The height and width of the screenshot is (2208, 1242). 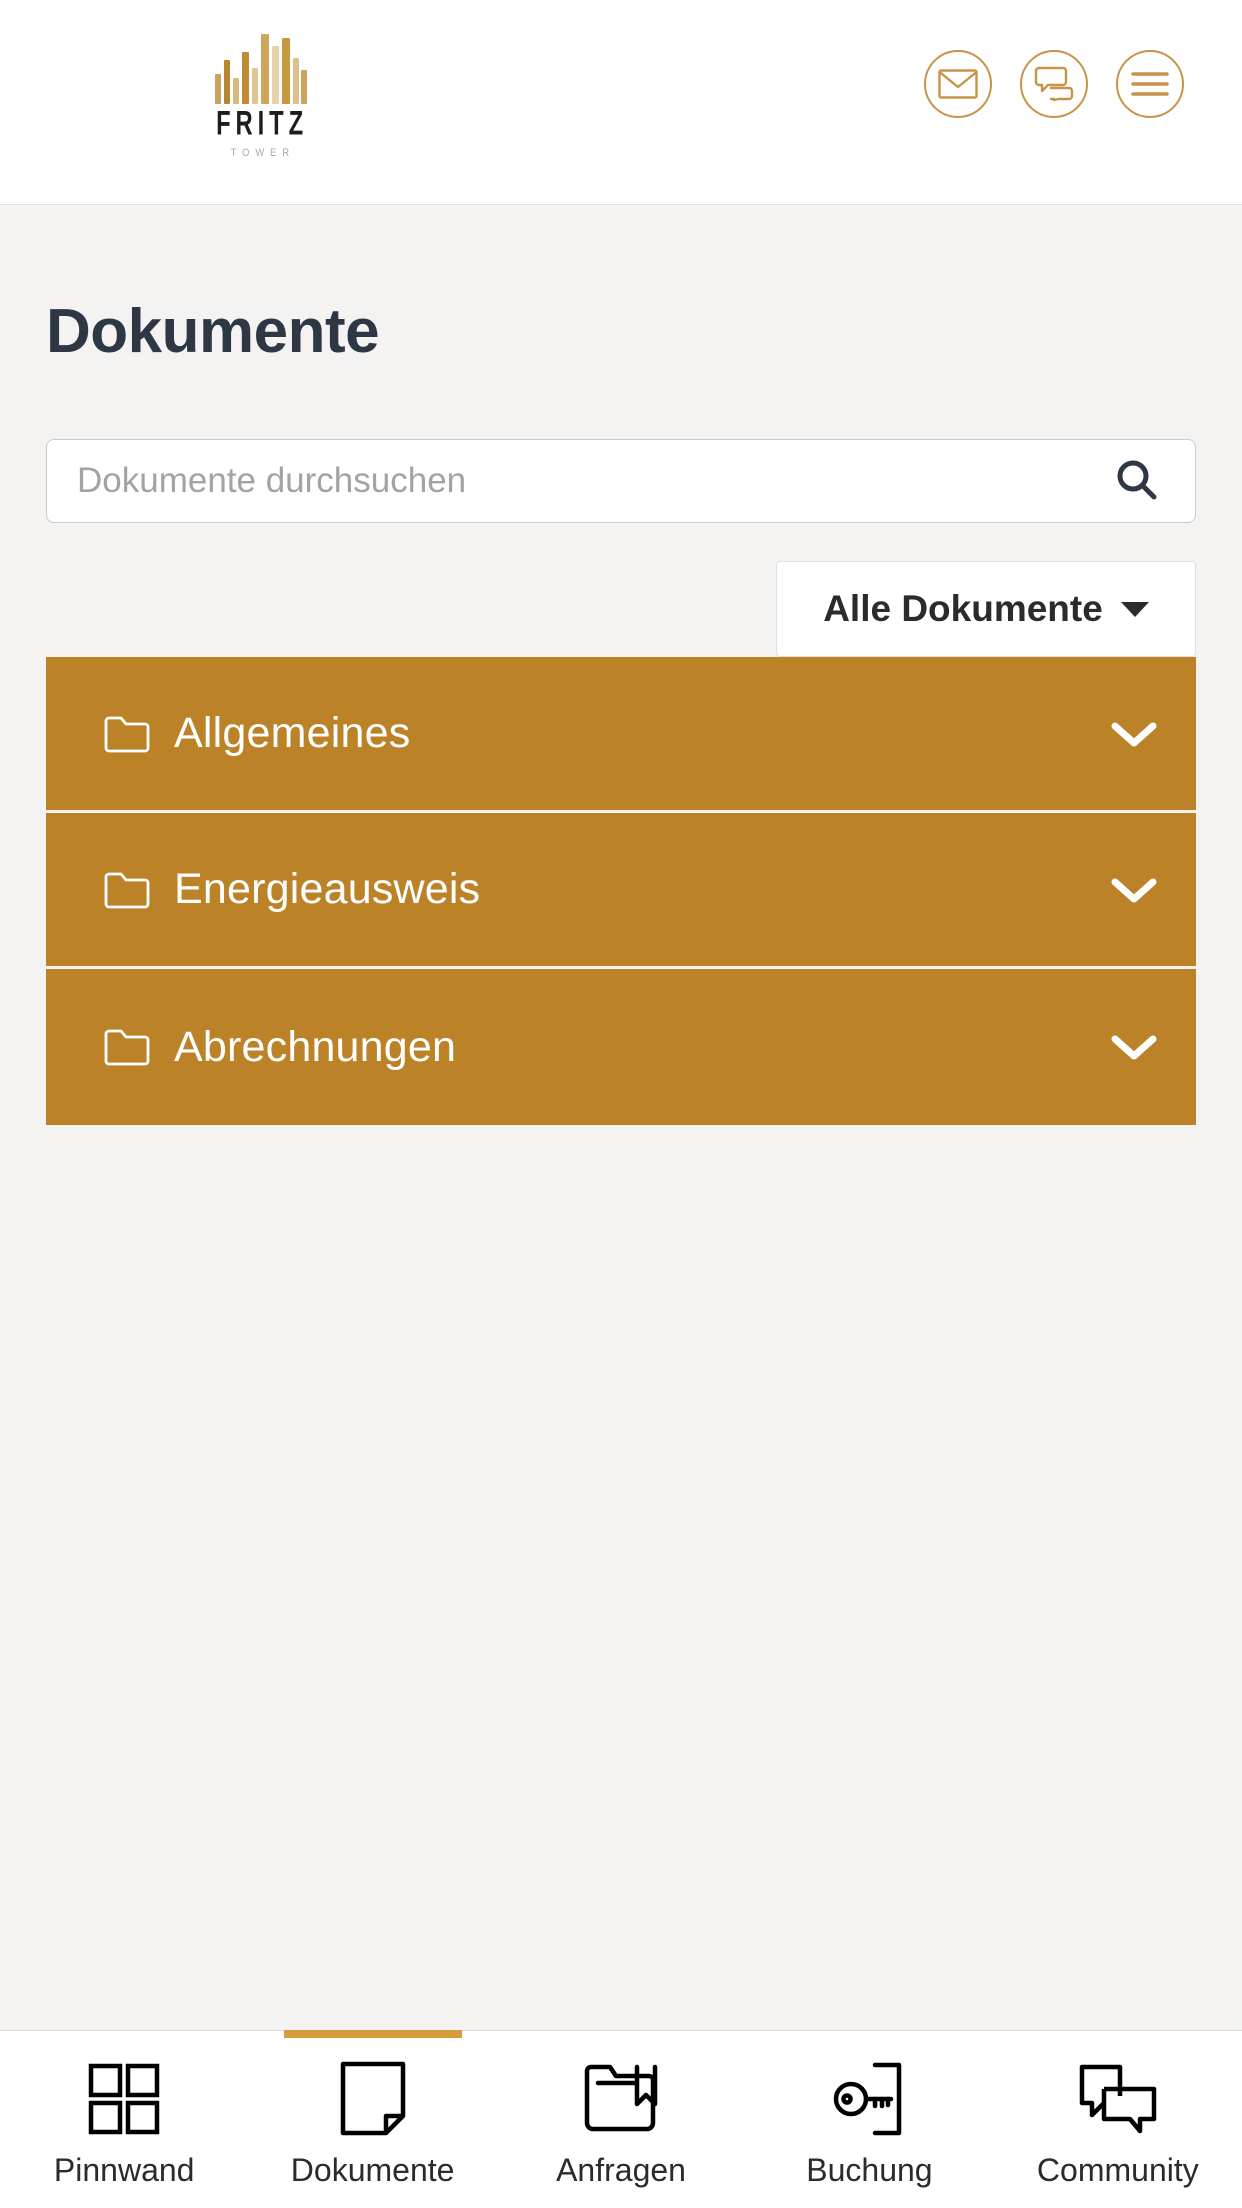 What do you see at coordinates (621, 2099) in the screenshot?
I see `folder-bookmark-icon` at bounding box center [621, 2099].